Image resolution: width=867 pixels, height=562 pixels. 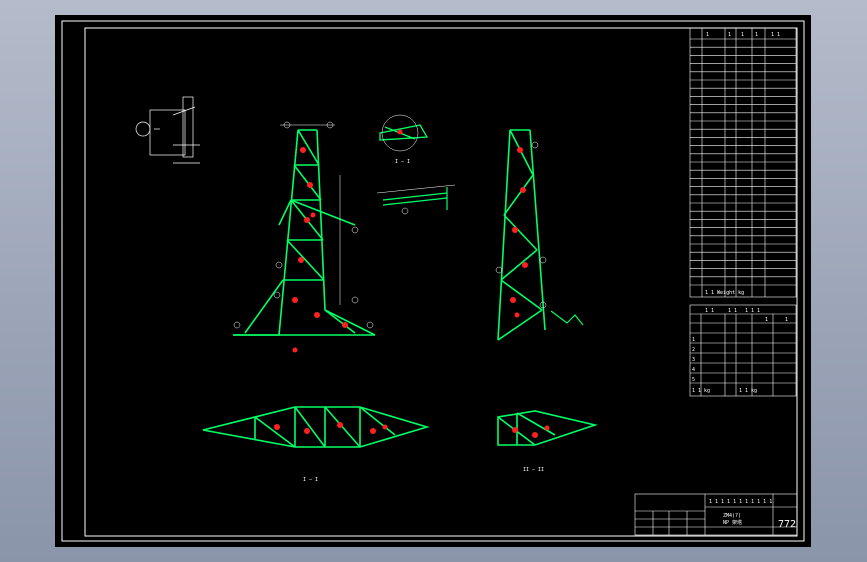 What do you see at coordinates (732, 311) in the screenshot?
I see `summary-header-2: 1 1` at bounding box center [732, 311].